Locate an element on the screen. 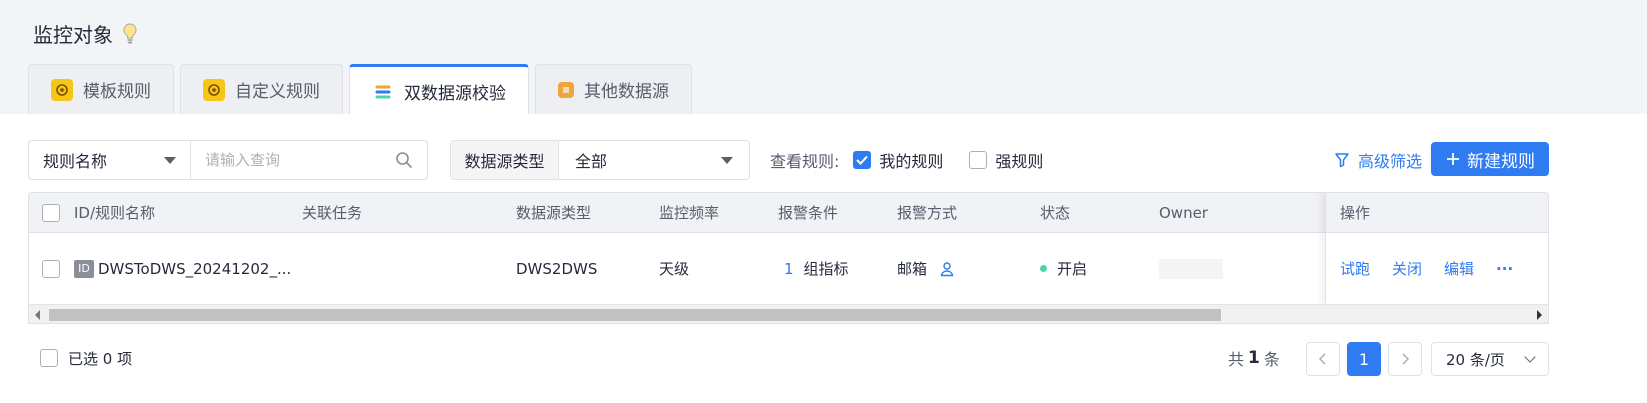  horizontal-scrollbar is located at coordinates (788, 313).